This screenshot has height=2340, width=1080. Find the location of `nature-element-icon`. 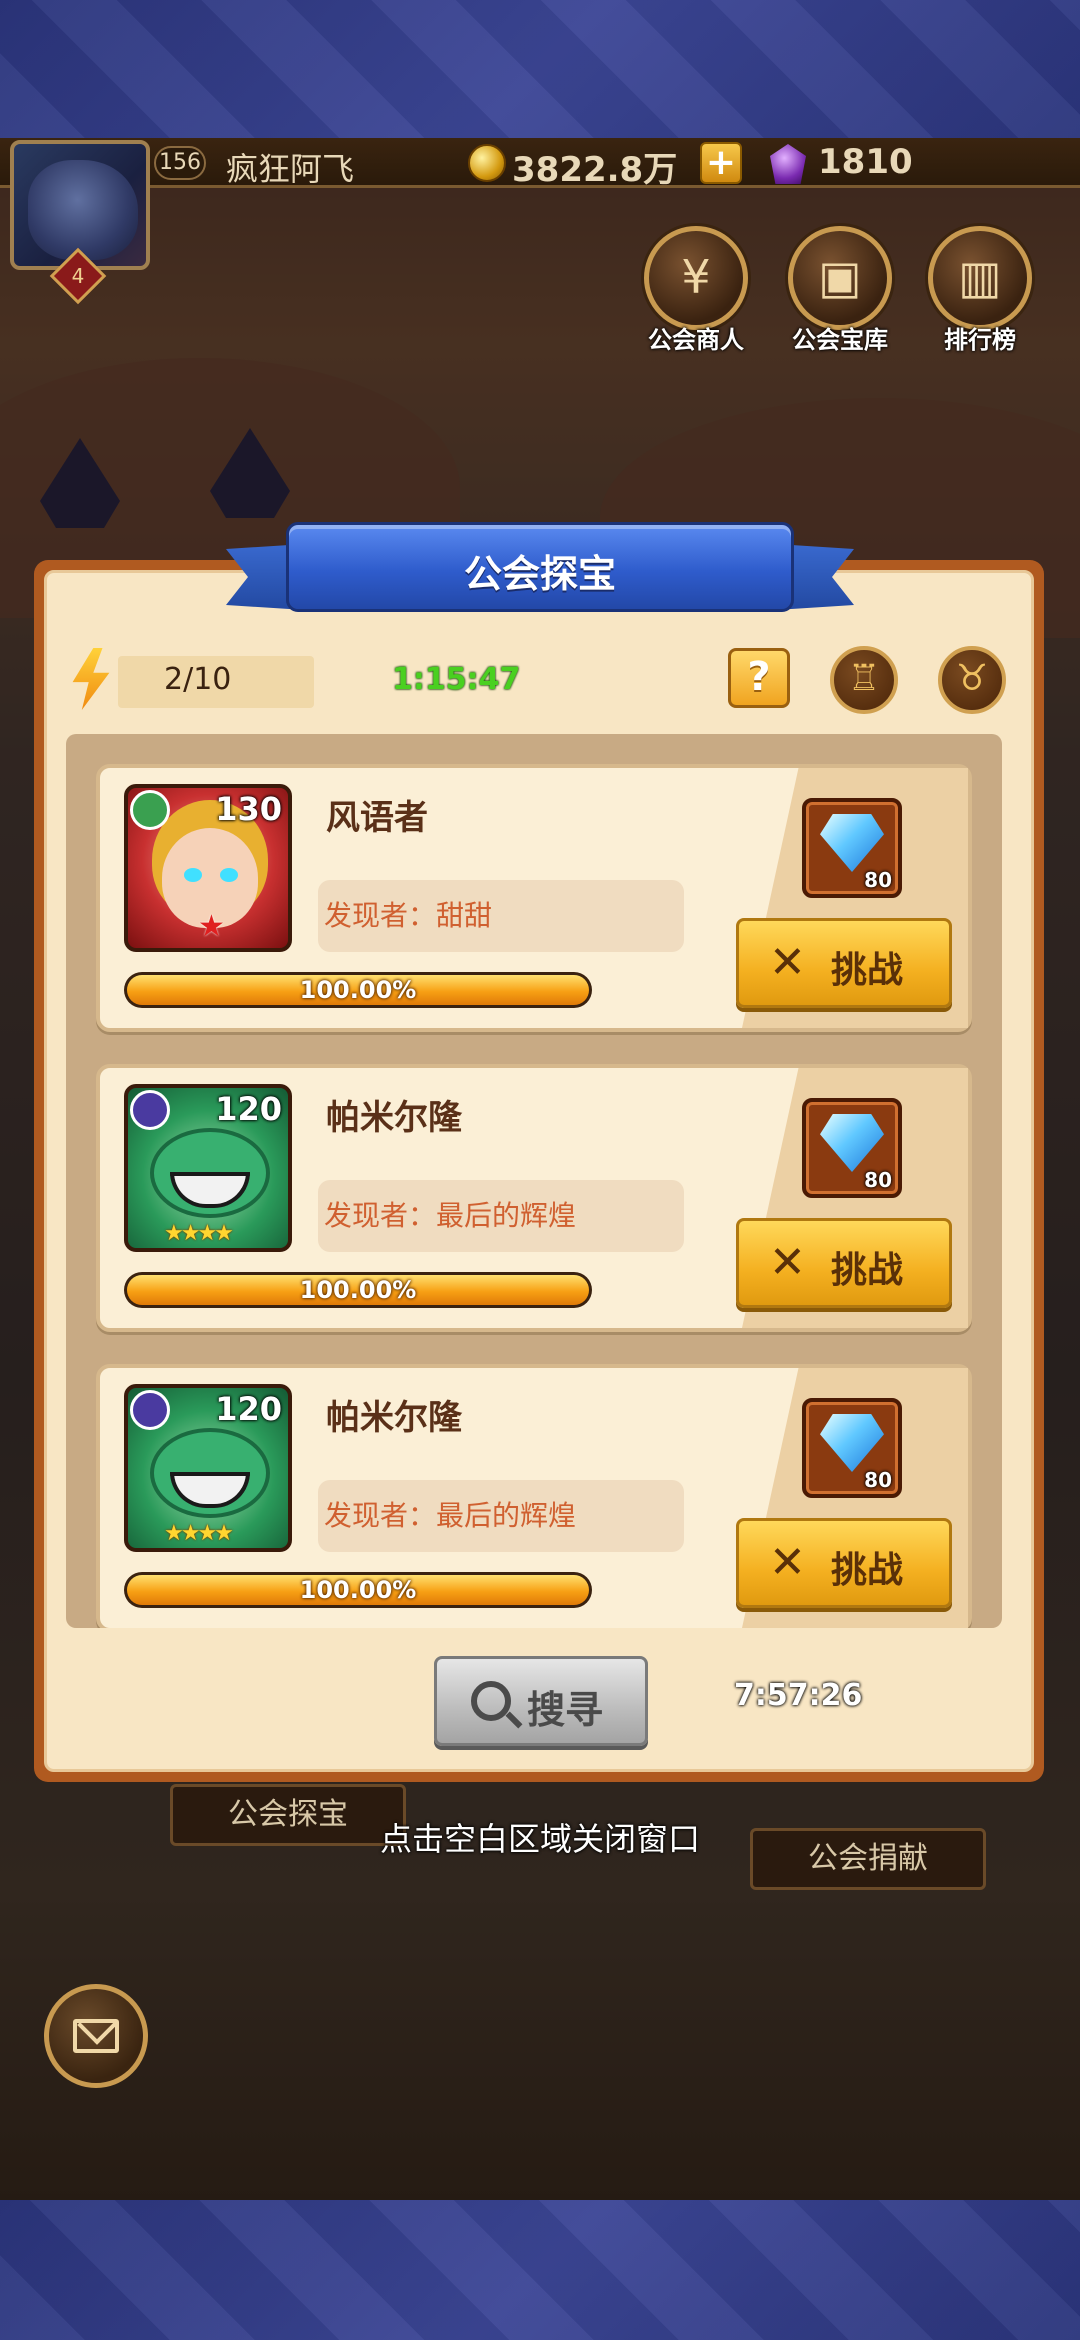

nature-element-icon is located at coordinates (150, 810).